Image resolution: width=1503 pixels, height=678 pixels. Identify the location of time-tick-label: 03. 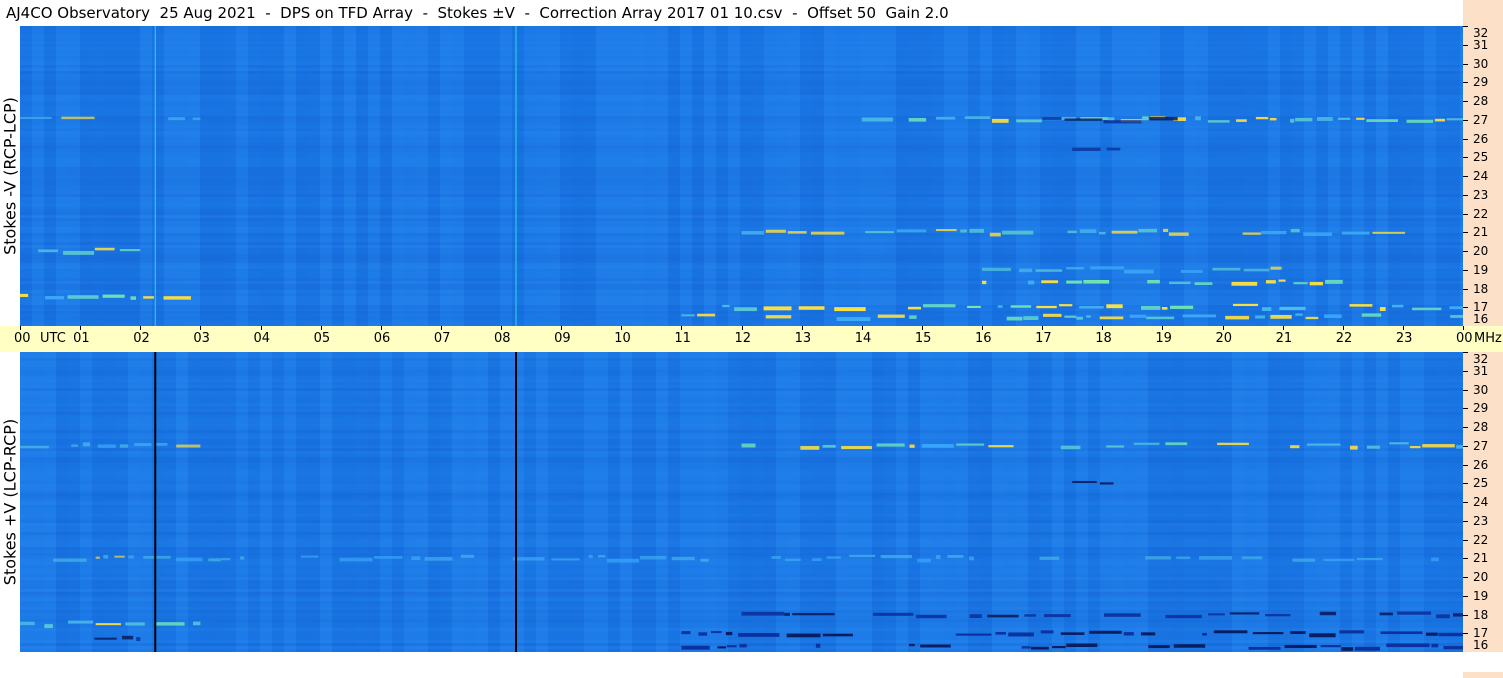
(201, 339).